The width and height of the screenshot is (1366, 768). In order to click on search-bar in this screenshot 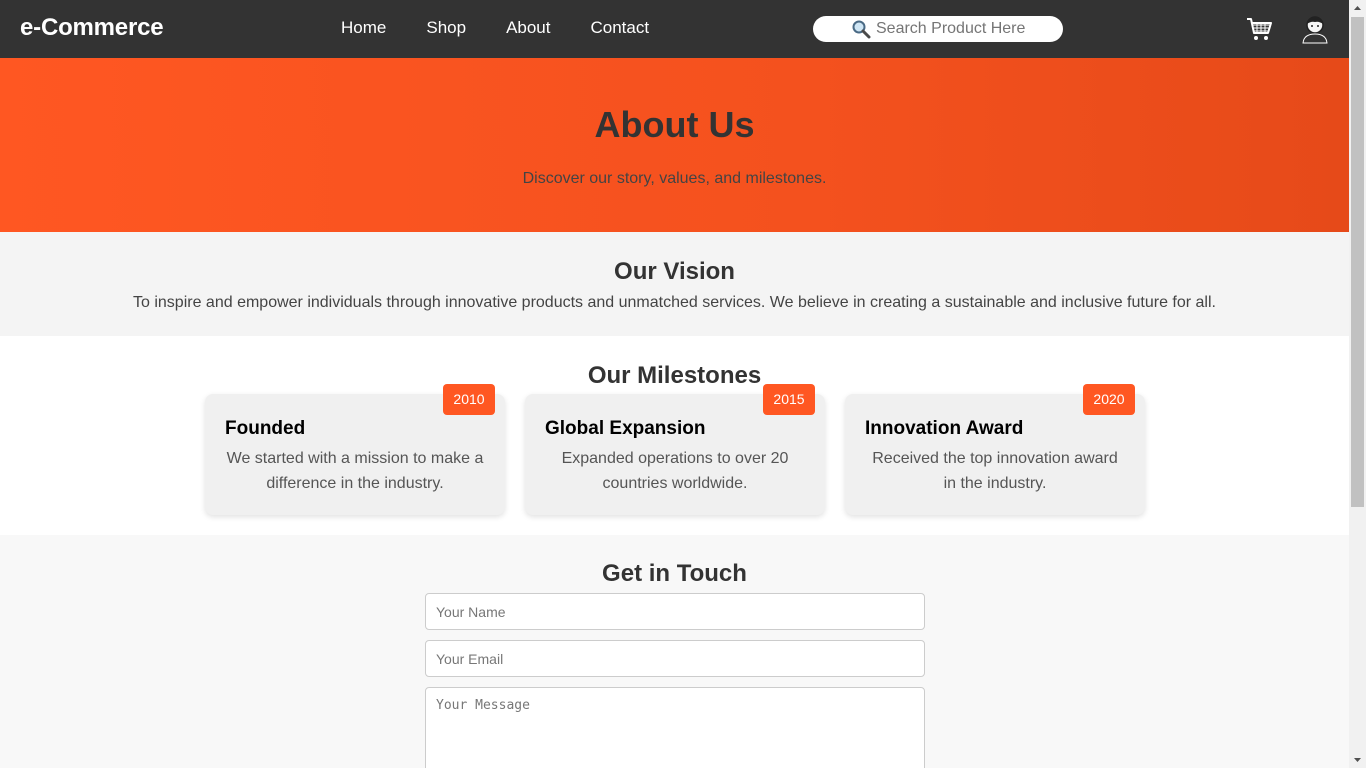, I will do `click(944, 29)`.